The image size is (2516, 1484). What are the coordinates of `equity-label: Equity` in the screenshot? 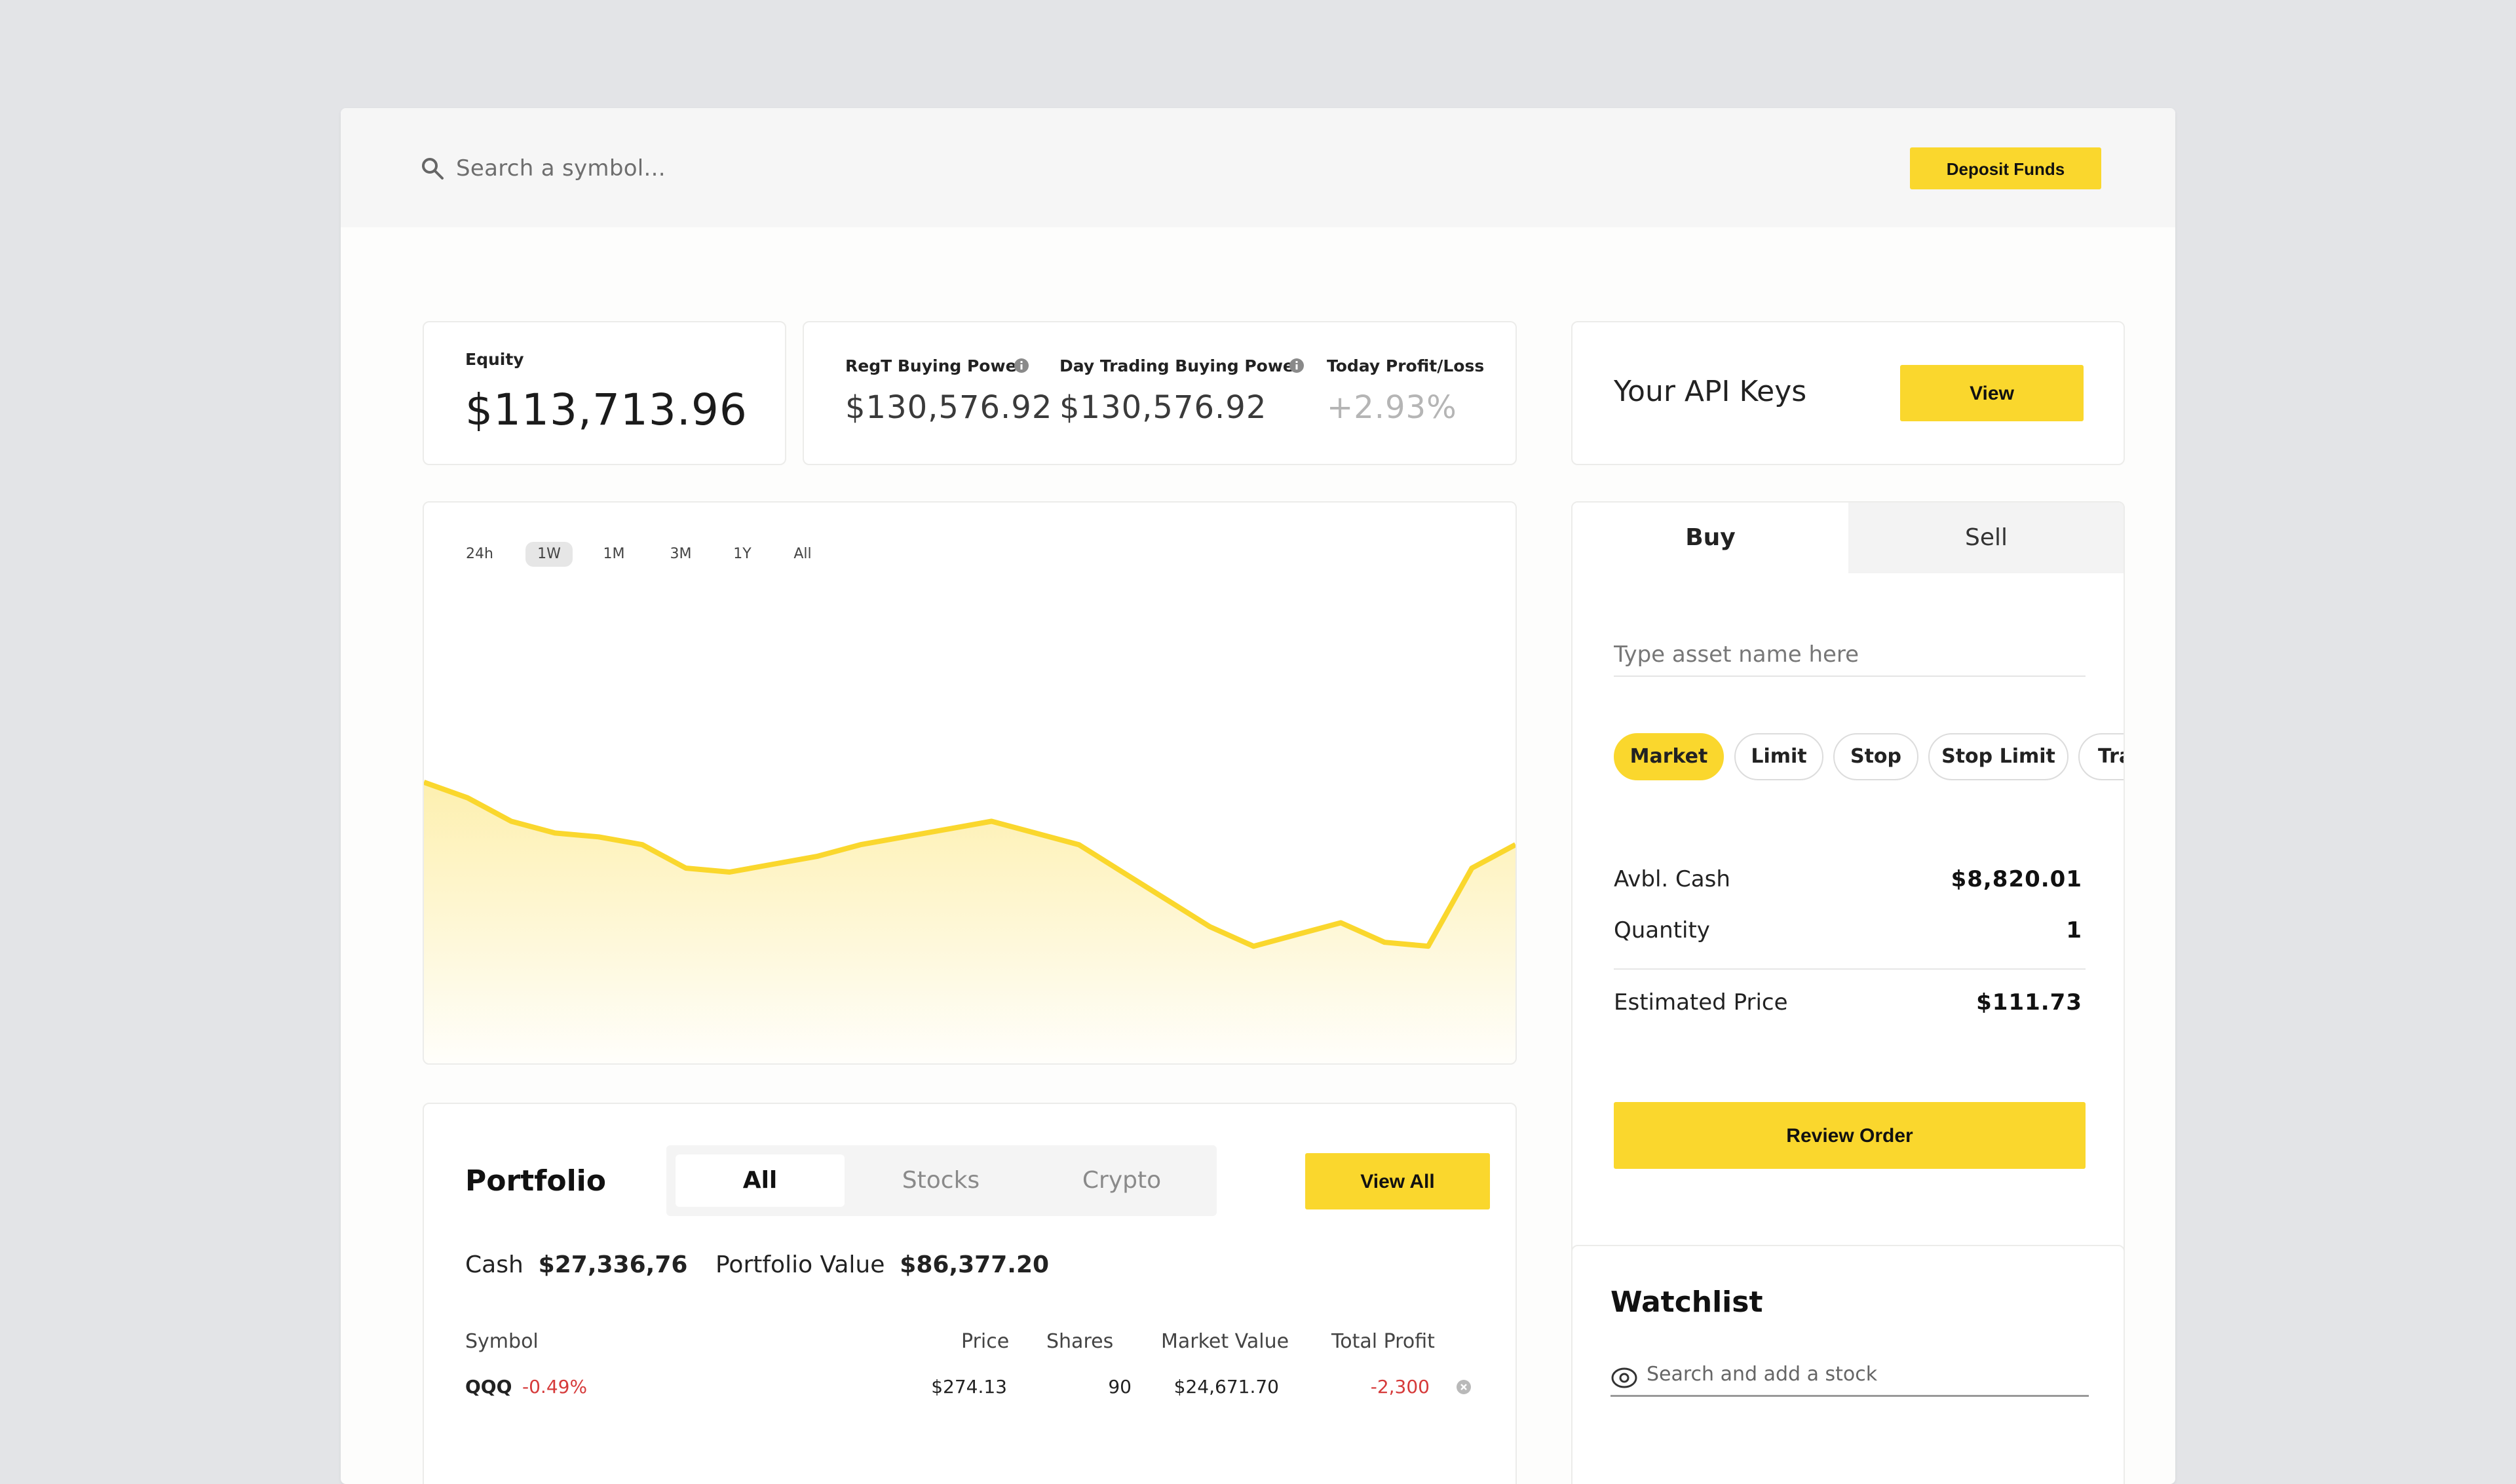 It's located at (494, 359).